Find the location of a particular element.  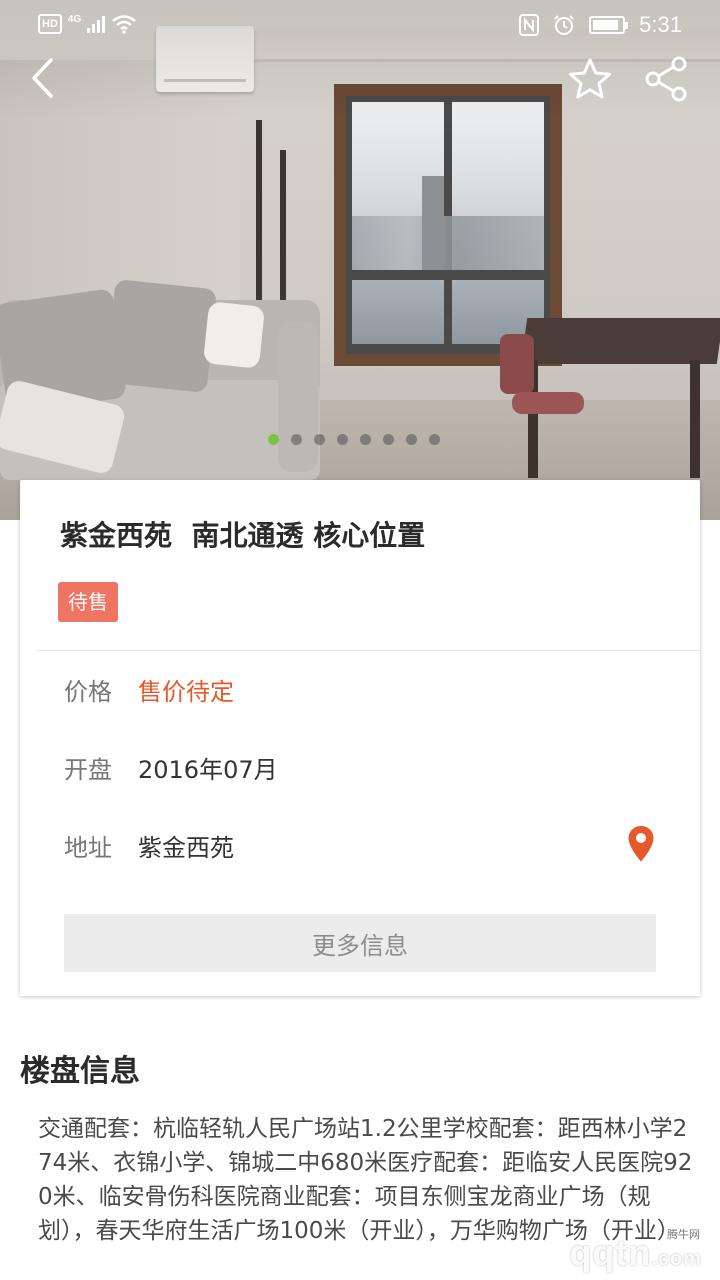

wifi-icon is located at coordinates (124, 24).